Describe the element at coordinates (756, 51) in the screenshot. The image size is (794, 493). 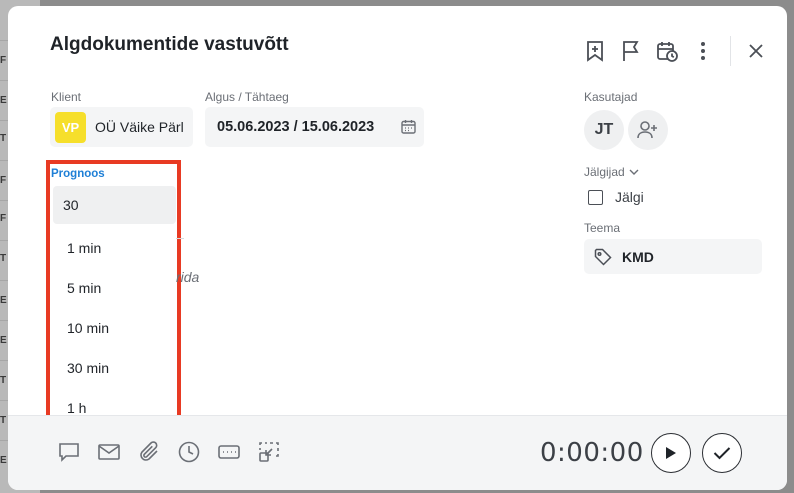
I see `close-icon` at that location.